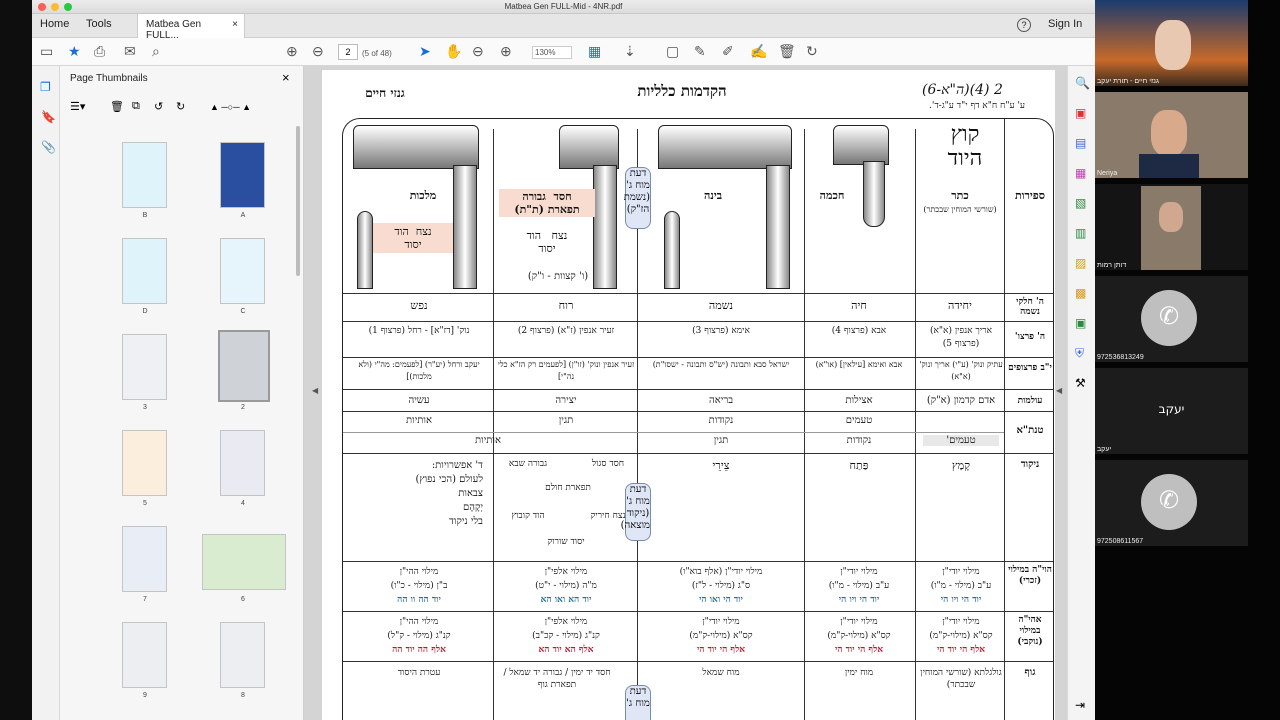  I want to click on scroll-mode-icon: ⇣, so click(630, 51).